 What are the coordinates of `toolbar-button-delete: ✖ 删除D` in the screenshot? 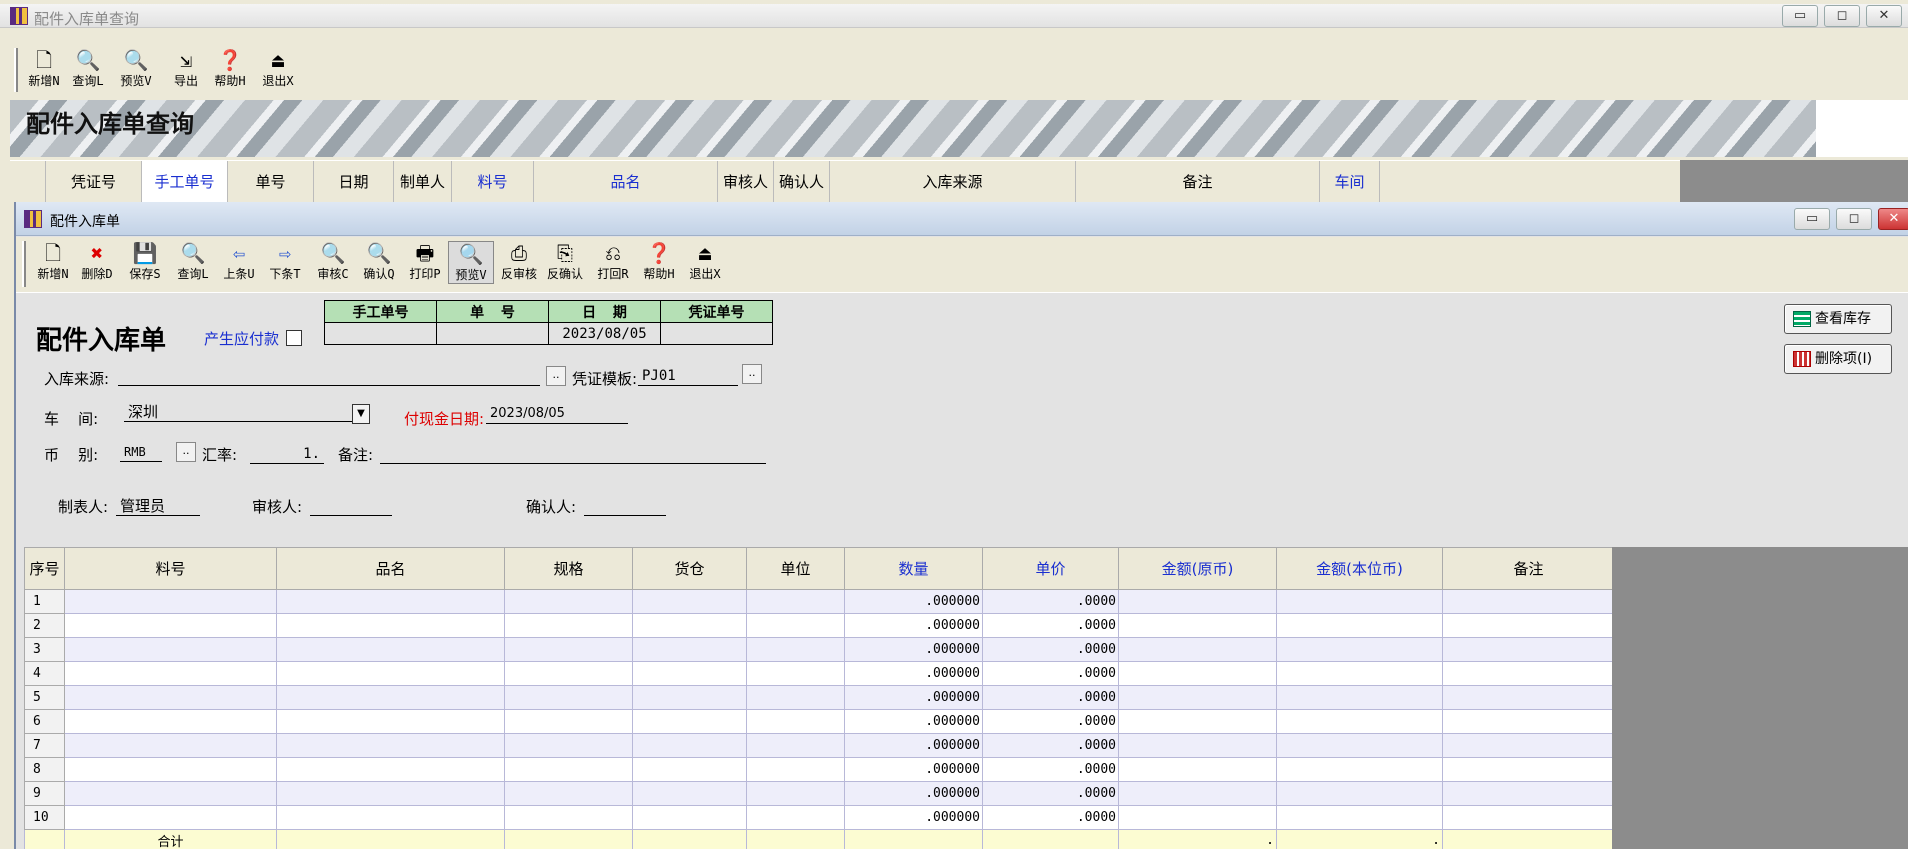 It's located at (97, 261).